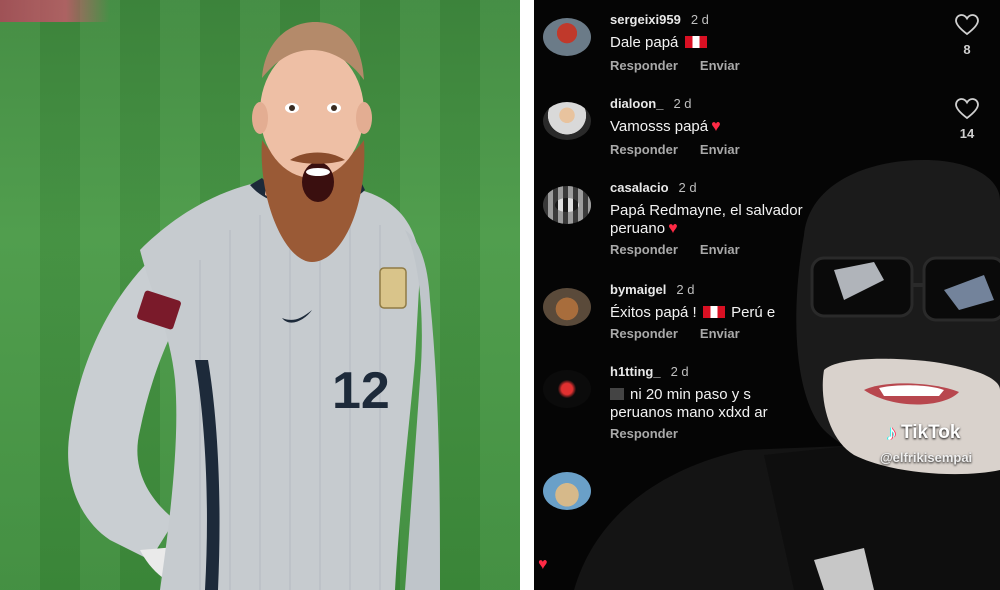 This screenshot has width=1000, height=590. Describe the element at coordinates (527, 295) in the screenshot. I see `panel-divider` at that location.